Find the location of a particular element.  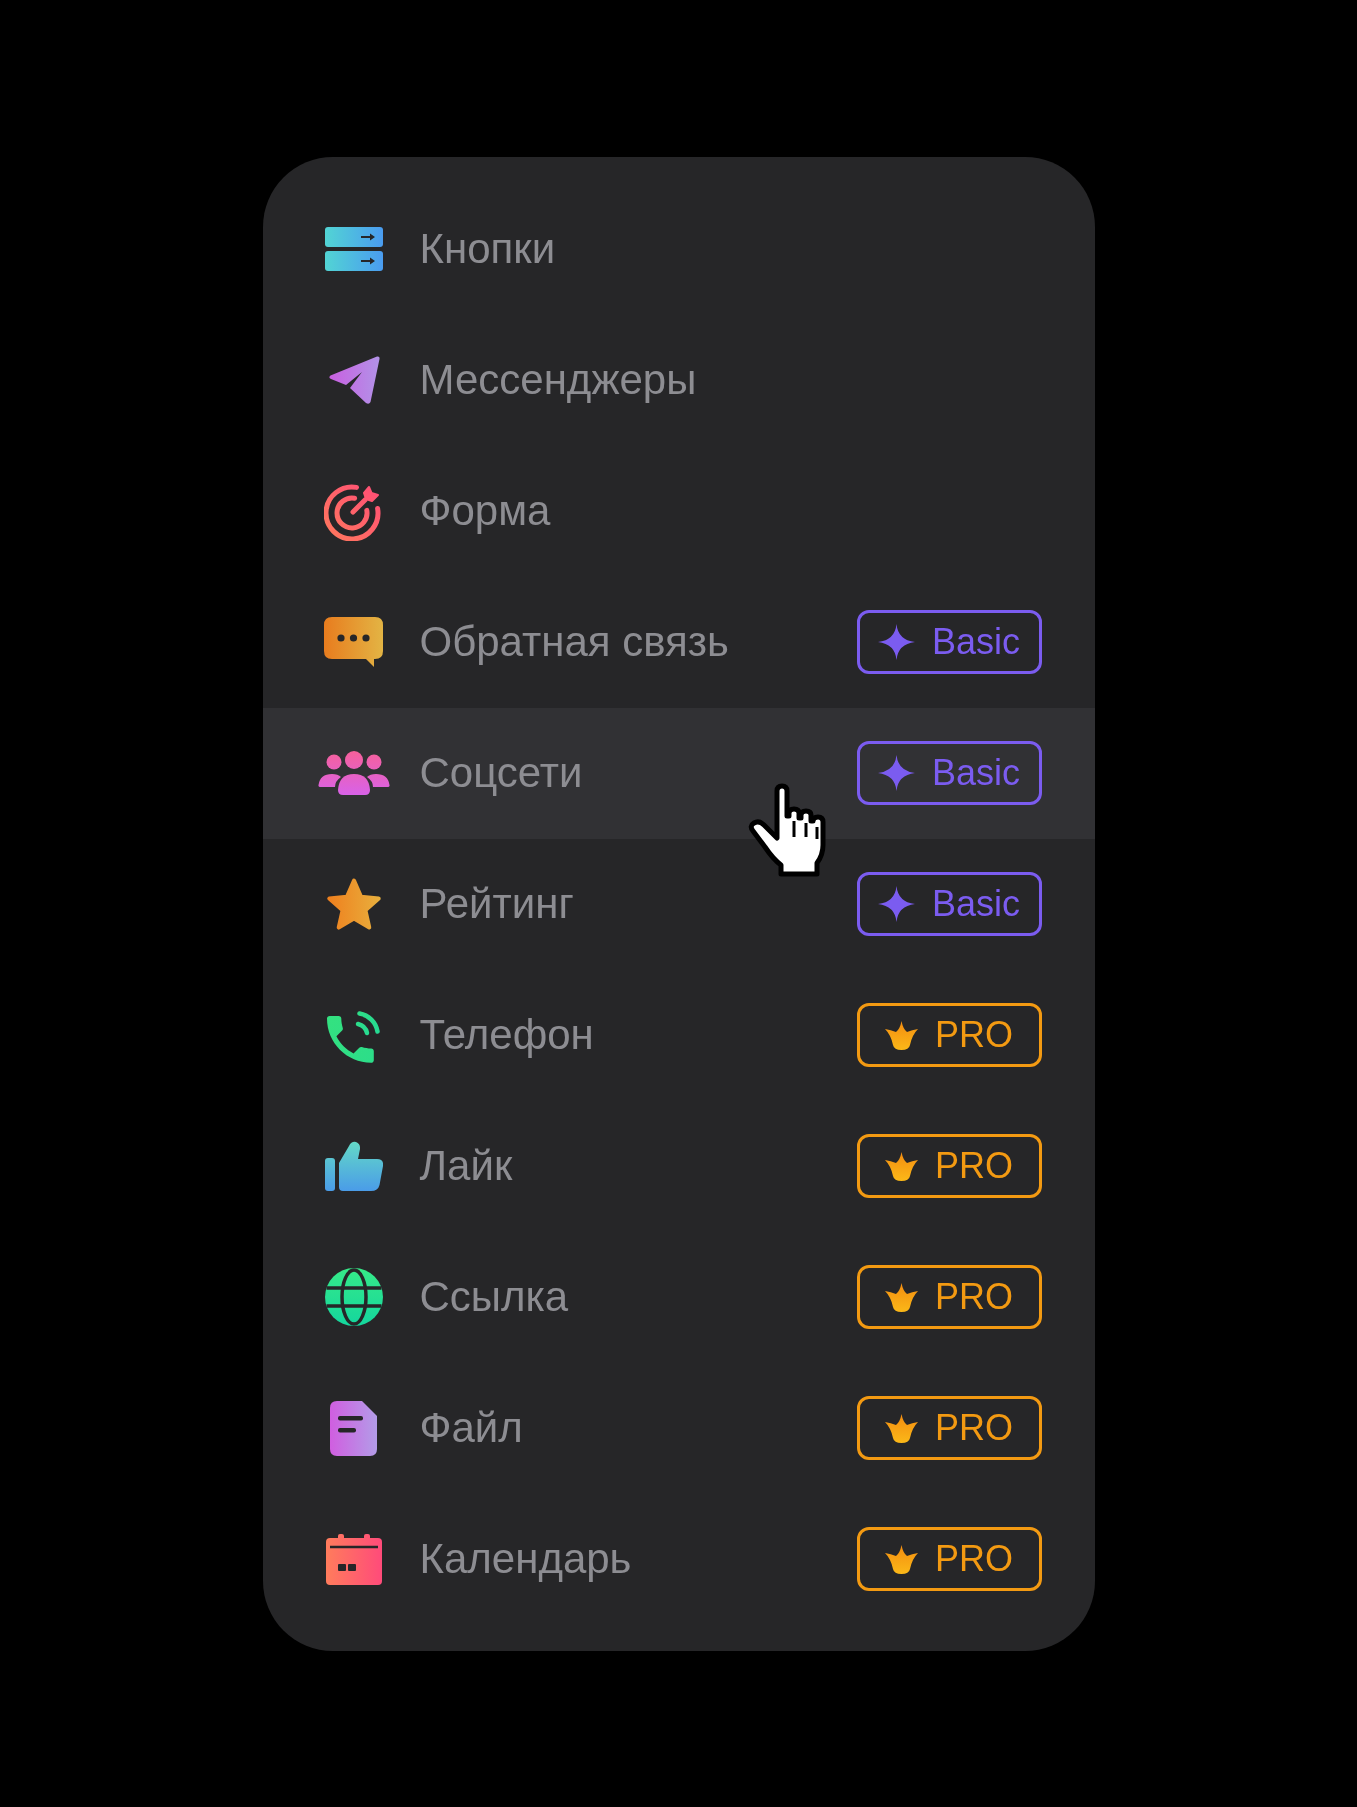

menu-item: Кнопки is located at coordinates (678, 249).